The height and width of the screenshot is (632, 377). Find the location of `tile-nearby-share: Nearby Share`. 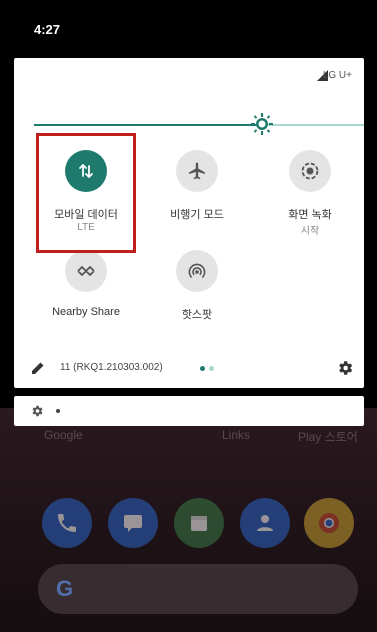

tile-nearby-share: Nearby Share is located at coordinates (86, 305).